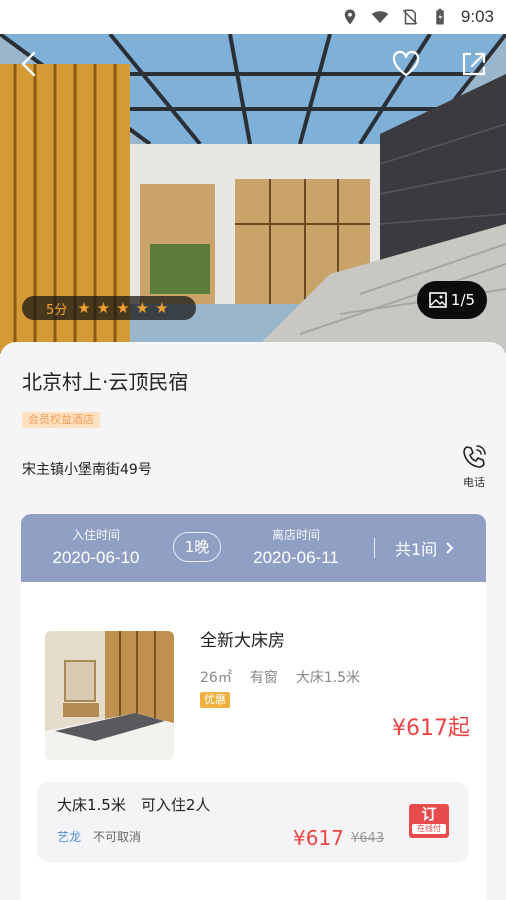 The height and width of the screenshot is (900, 506). I want to click on phone-button: 电话, so click(474, 467).